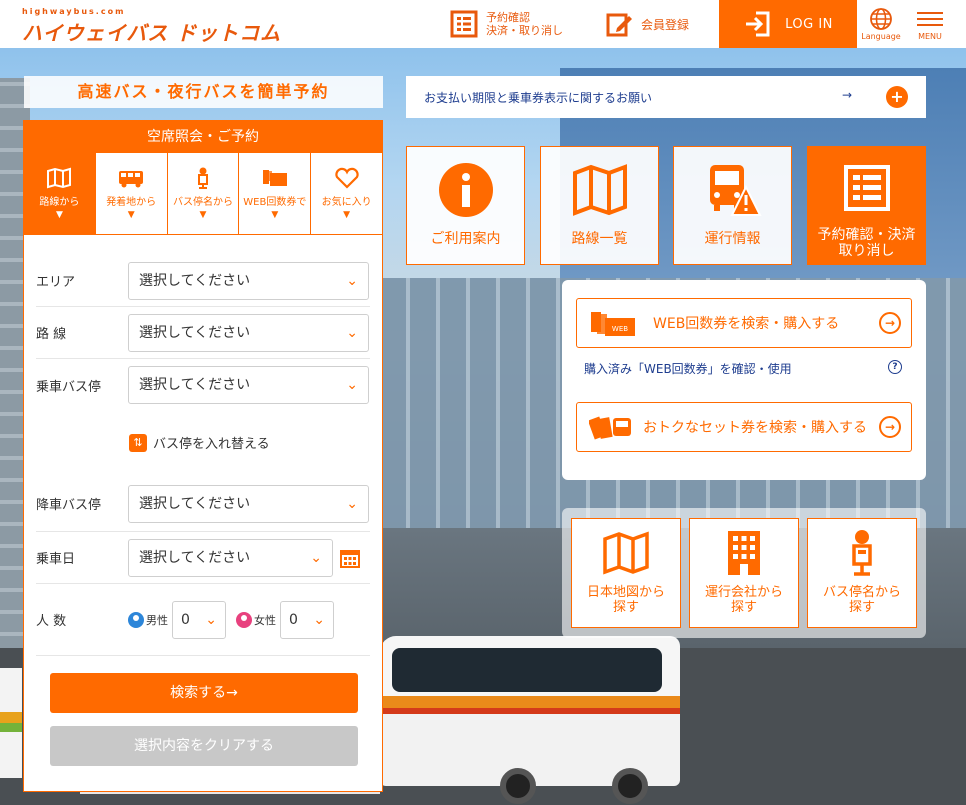 Image resolution: width=966 pixels, height=805 pixels. What do you see at coordinates (138, 442) in the screenshot?
I see `swap-icon: ⇅` at bounding box center [138, 442].